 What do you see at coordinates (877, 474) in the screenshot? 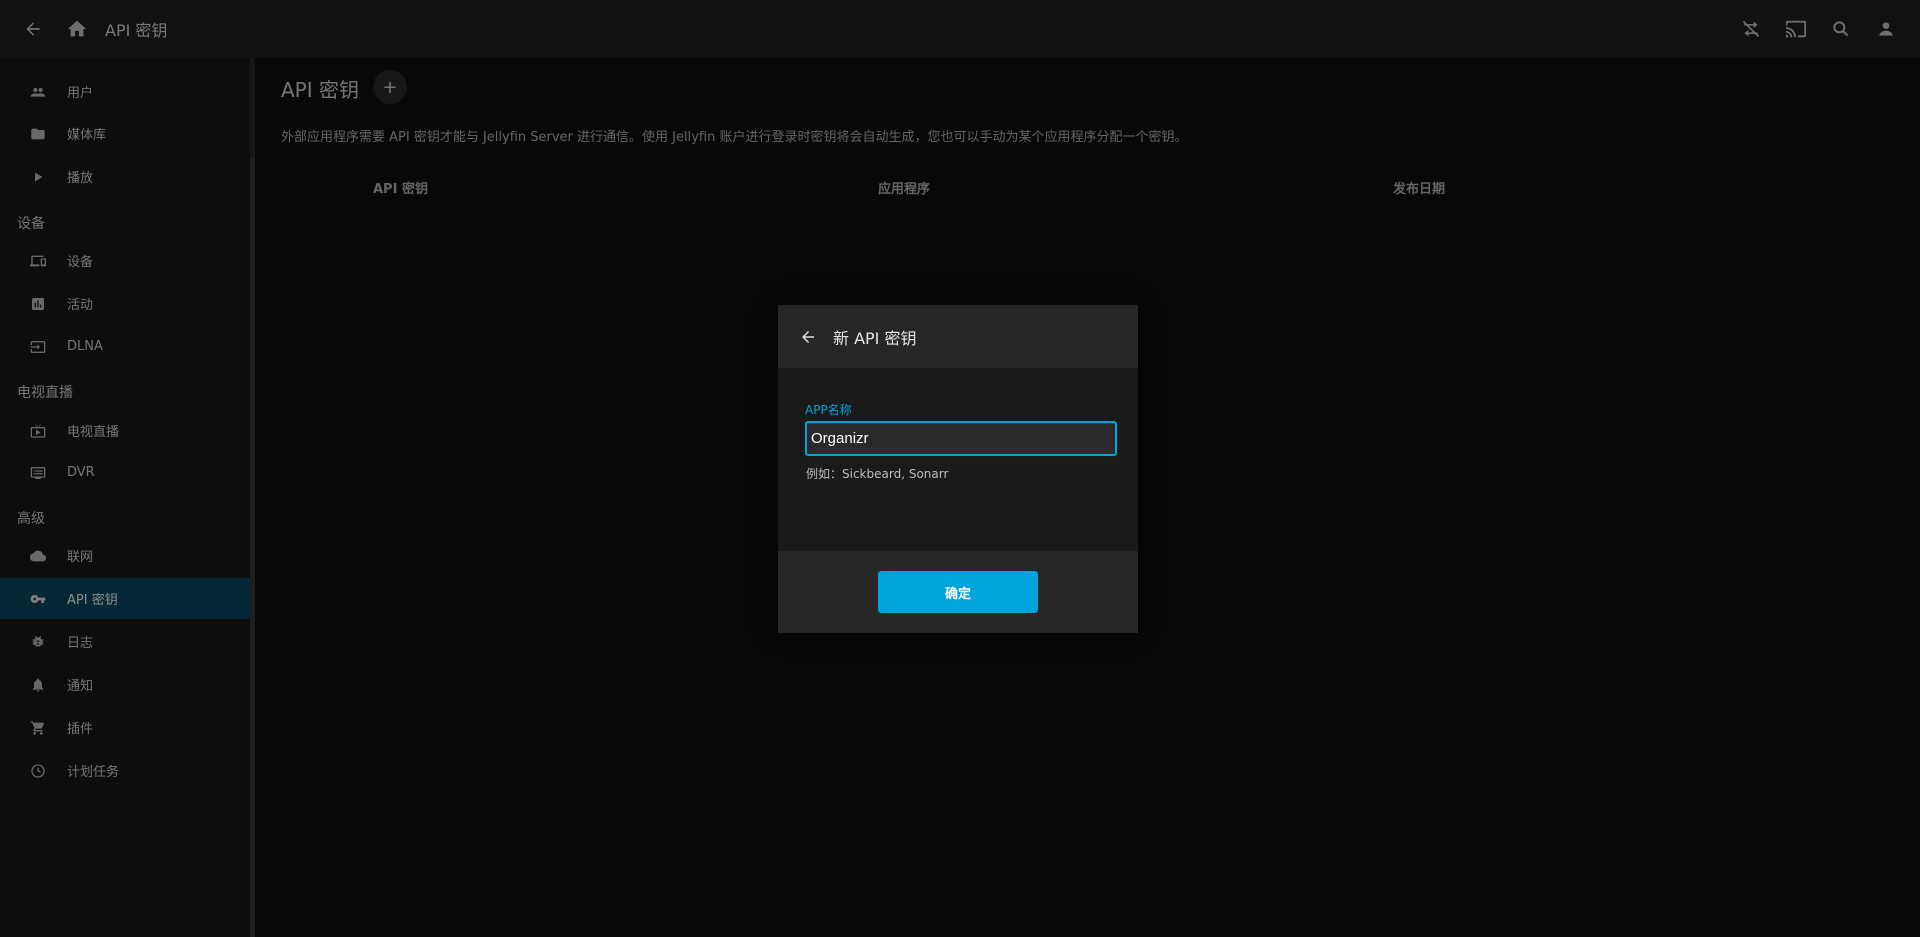
I see `app-name-help-text: 例如：Sickbeard, Sonarr` at bounding box center [877, 474].